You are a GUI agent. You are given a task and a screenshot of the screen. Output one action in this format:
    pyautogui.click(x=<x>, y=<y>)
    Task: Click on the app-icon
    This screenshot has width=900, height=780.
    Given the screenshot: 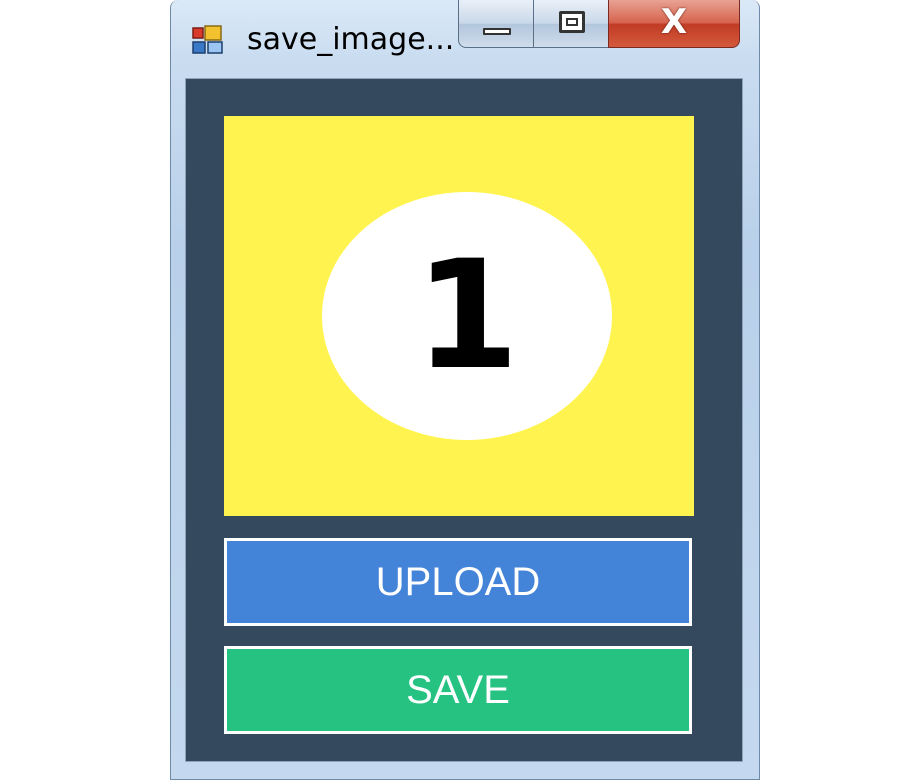 What is the action you would take?
    pyautogui.click(x=207, y=39)
    